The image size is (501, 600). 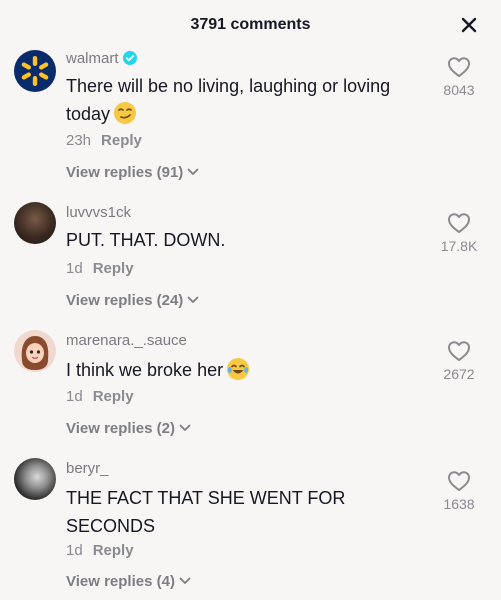 I want to click on view-replies-button: View replies (24), so click(x=132, y=300).